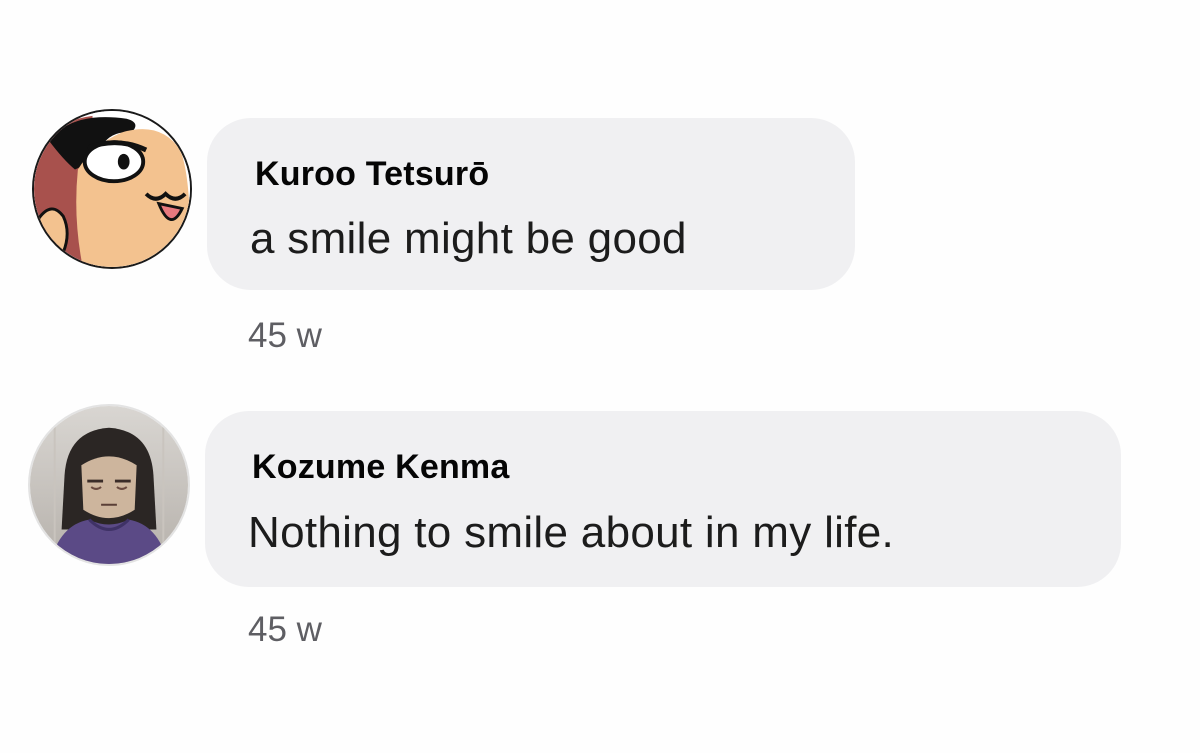 Image resolution: width=1200 pixels, height=753 pixels. I want to click on avatar, so click(109, 485).